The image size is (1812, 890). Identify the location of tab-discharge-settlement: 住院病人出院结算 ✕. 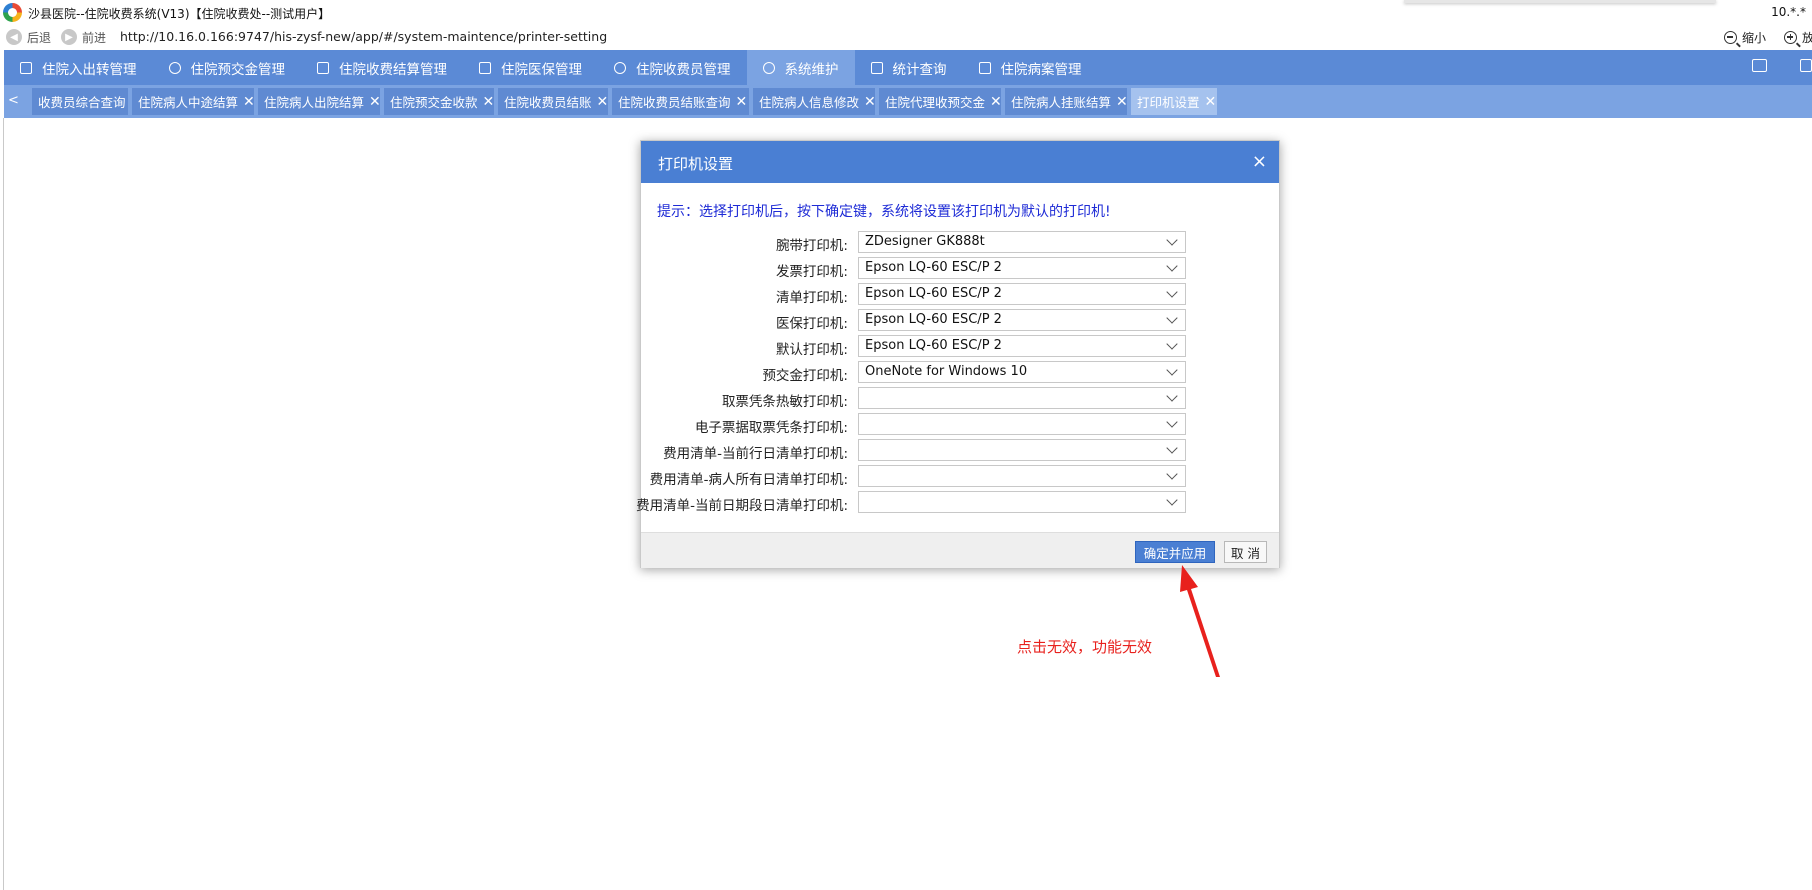
(319, 101).